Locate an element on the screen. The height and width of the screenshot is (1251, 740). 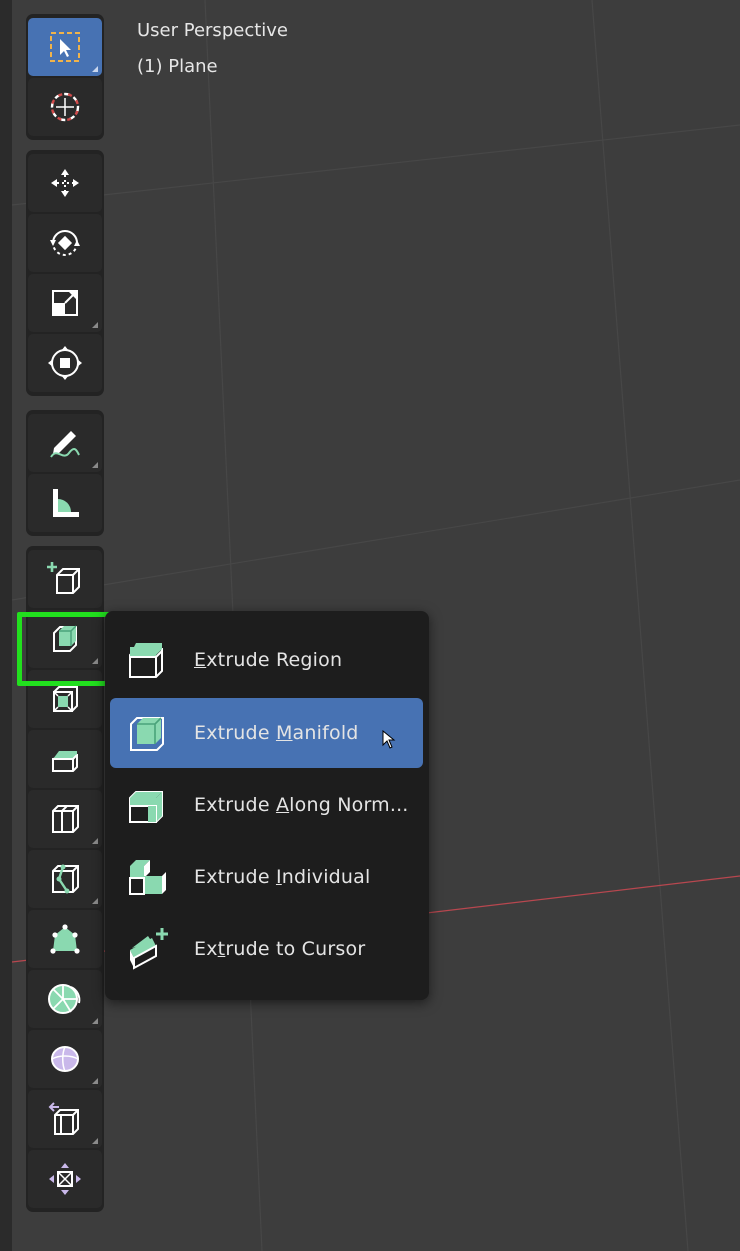
tool-select-box is located at coordinates (65, 47).